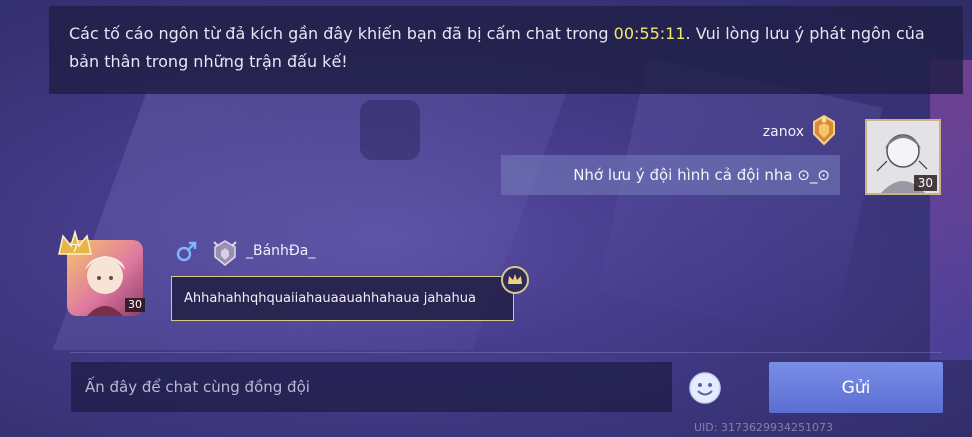 The width and height of the screenshot is (972, 437). I want to click on smiley-icon, so click(705, 388).